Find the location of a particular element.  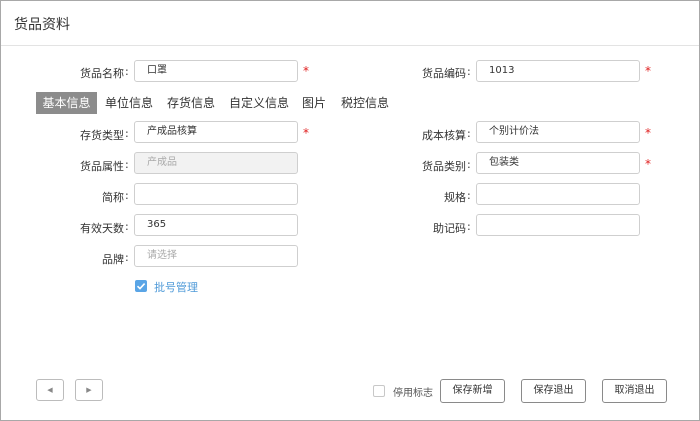

save-new-button: 保存新增 is located at coordinates (472, 391).